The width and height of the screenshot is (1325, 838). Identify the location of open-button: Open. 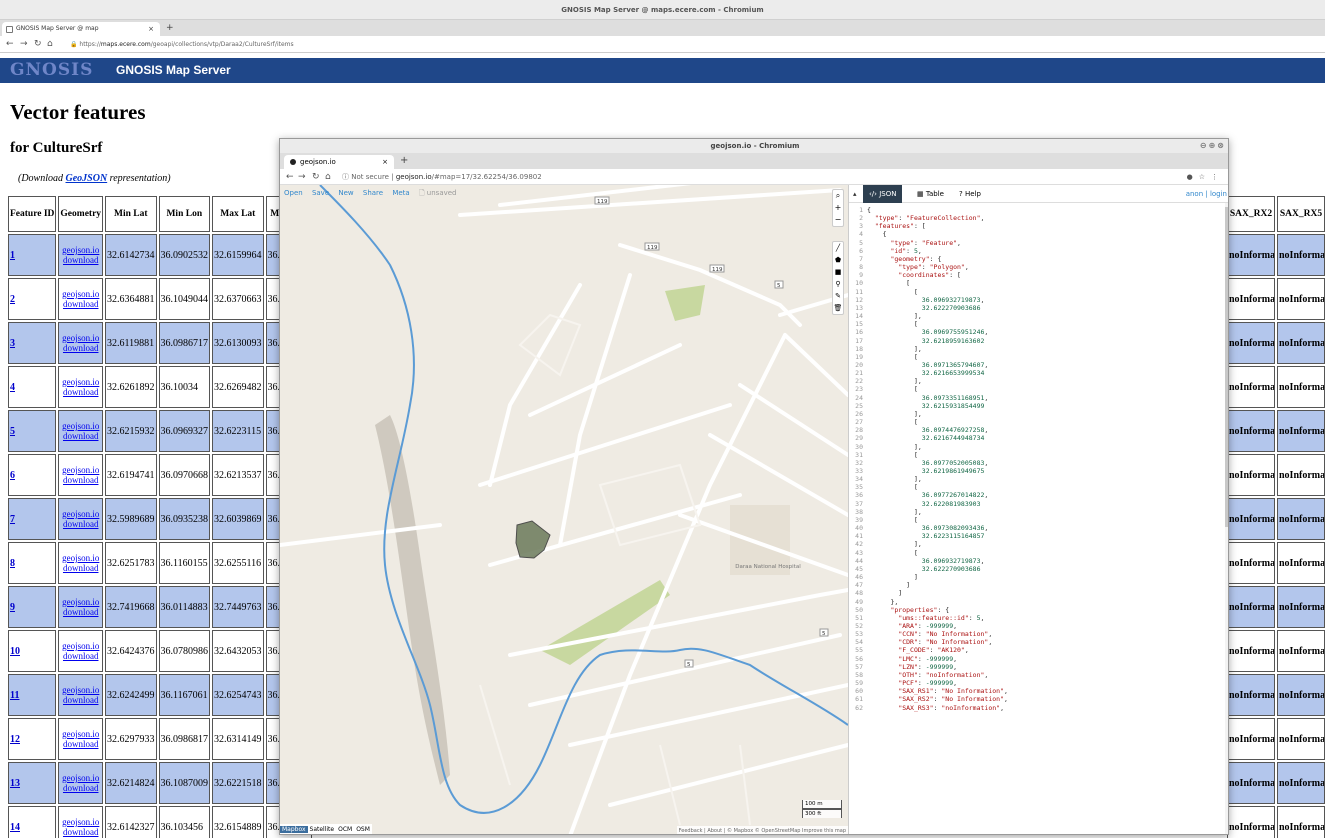
(293, 193).